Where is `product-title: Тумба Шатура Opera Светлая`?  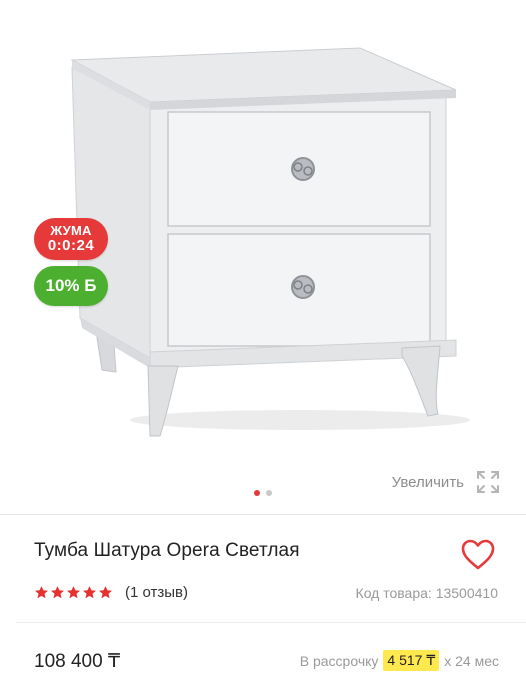
product-title: Тумба Шатура Opera Светлая is located at coordinates (167, 550).